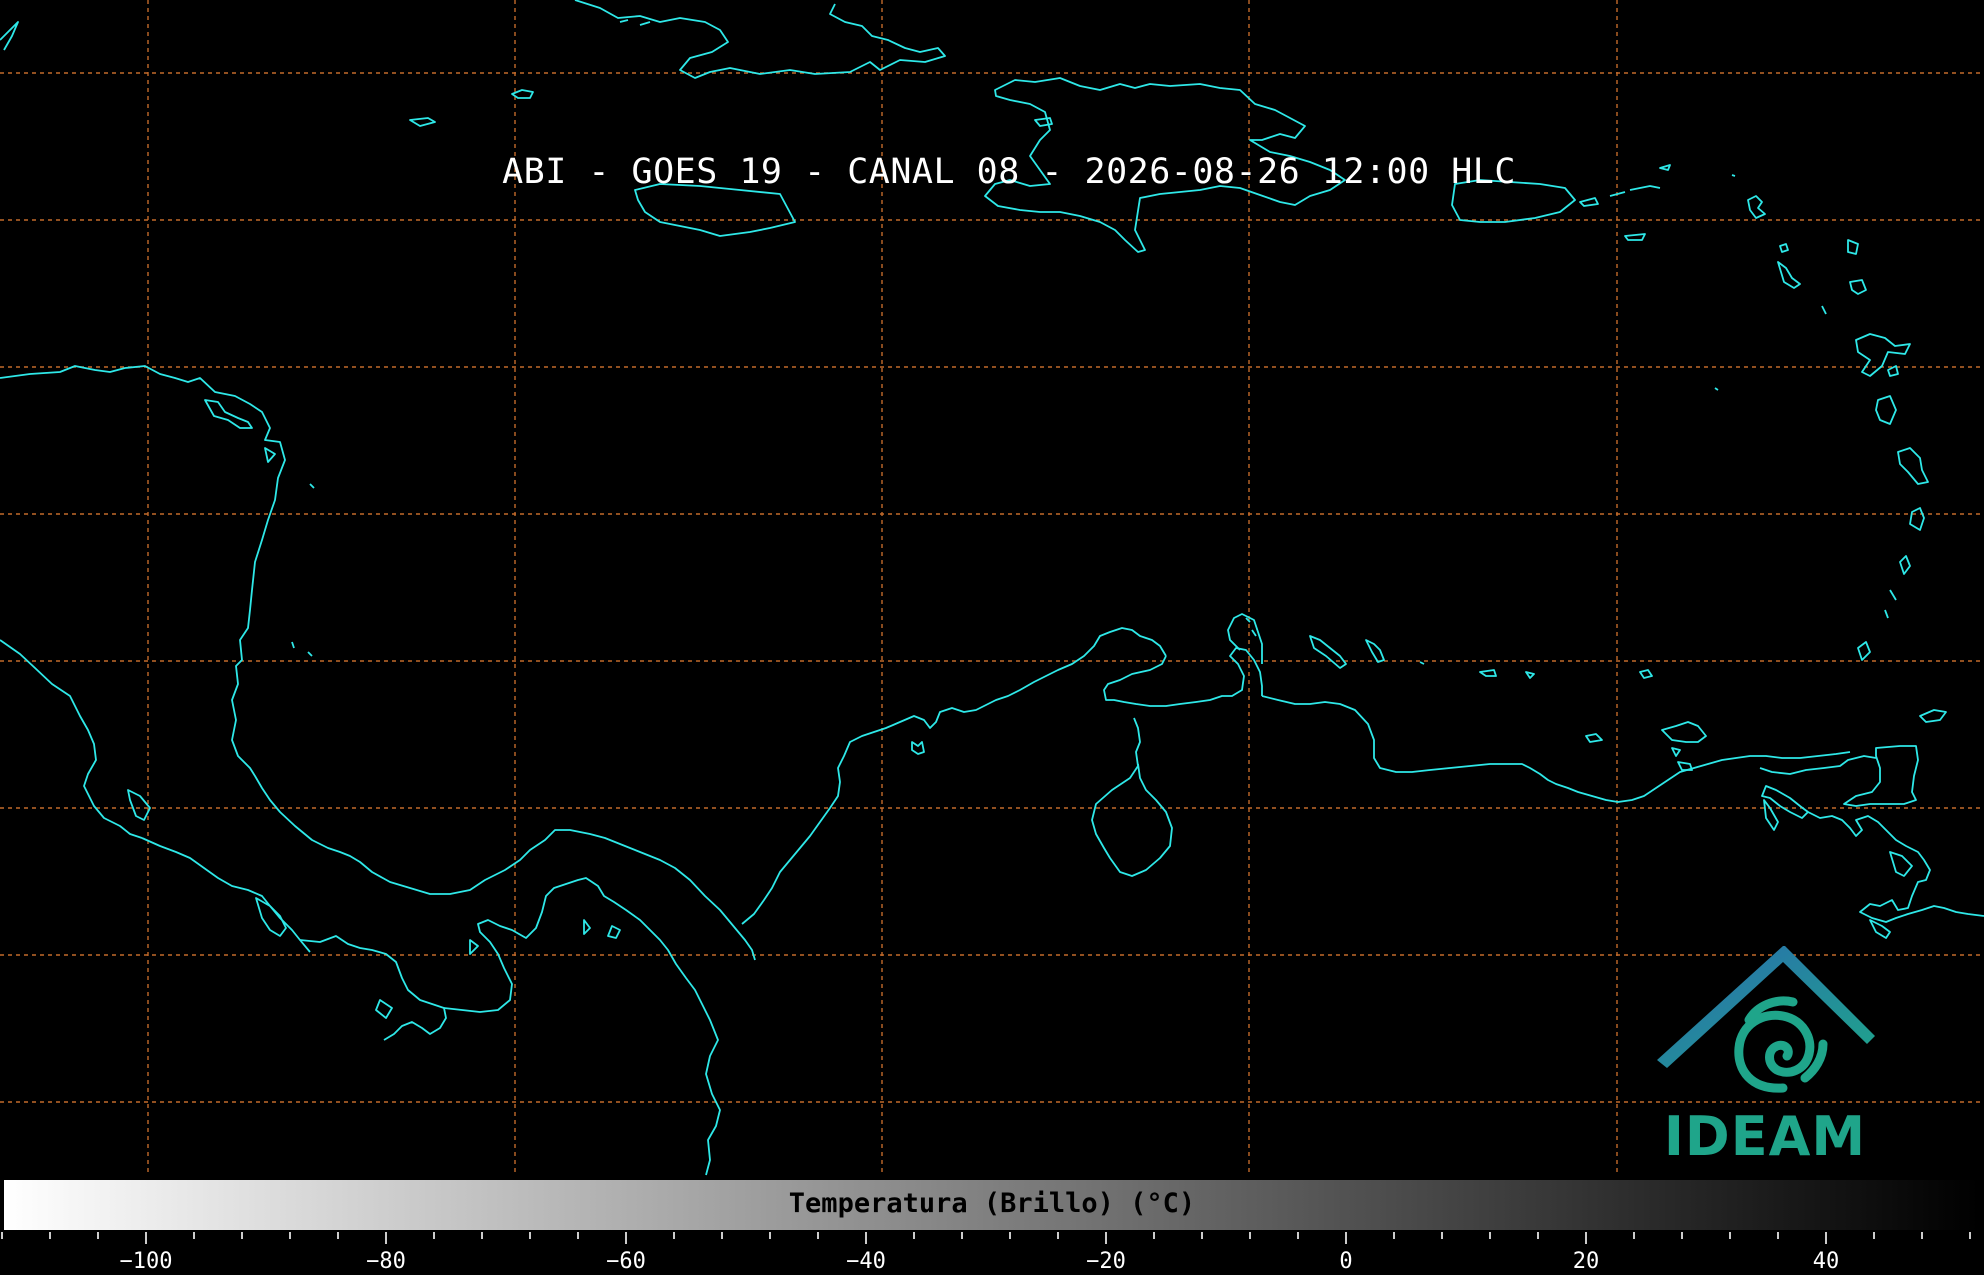 This screenshot has height=1275, width=1984. Describe the element at coordinates (1106, 1261) in the screenshot. I see `colorbar-tick-label: −20` at that location.